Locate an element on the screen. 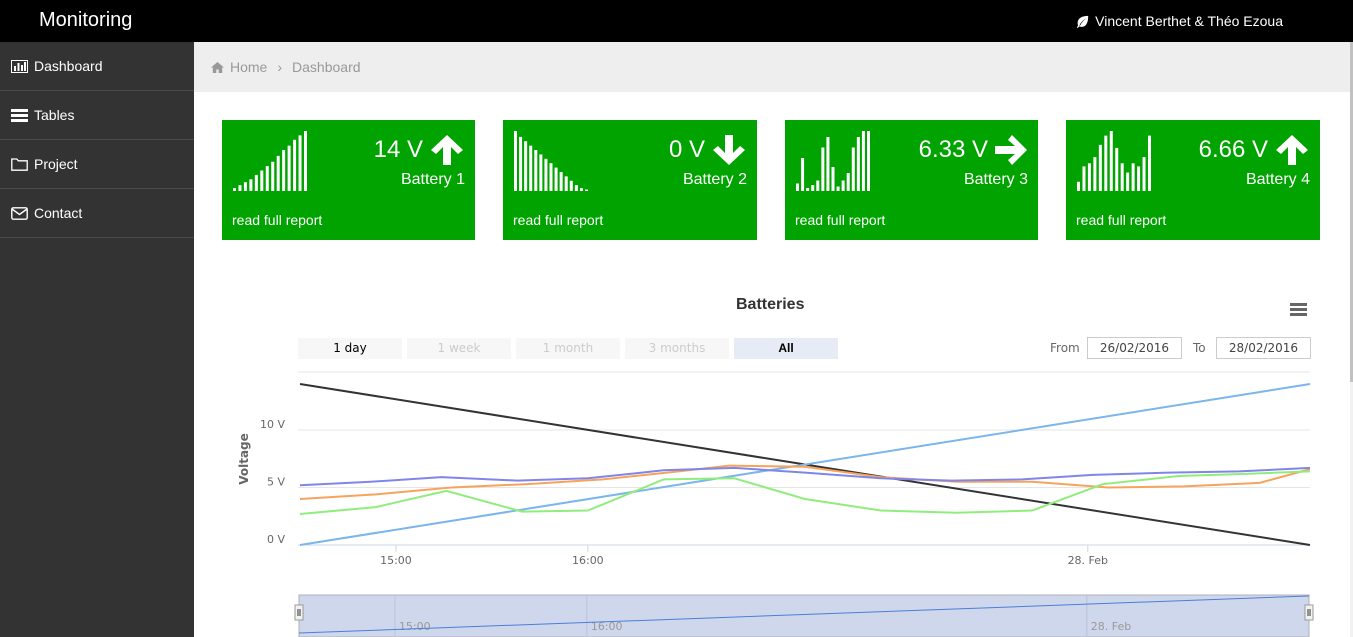  chevron-right-icon: › is located at coordinates (280, 67).